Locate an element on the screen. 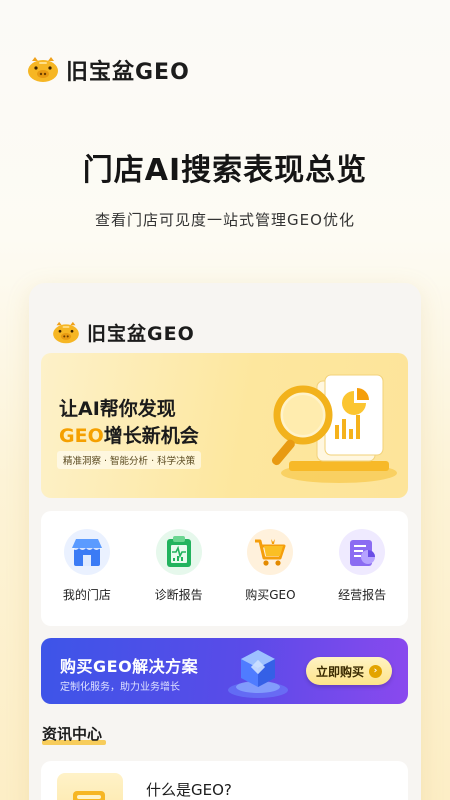 This screenshot has height=800, width=450. app-brand-header: 旧宝盆GEO is located at coordinates (123, 332).